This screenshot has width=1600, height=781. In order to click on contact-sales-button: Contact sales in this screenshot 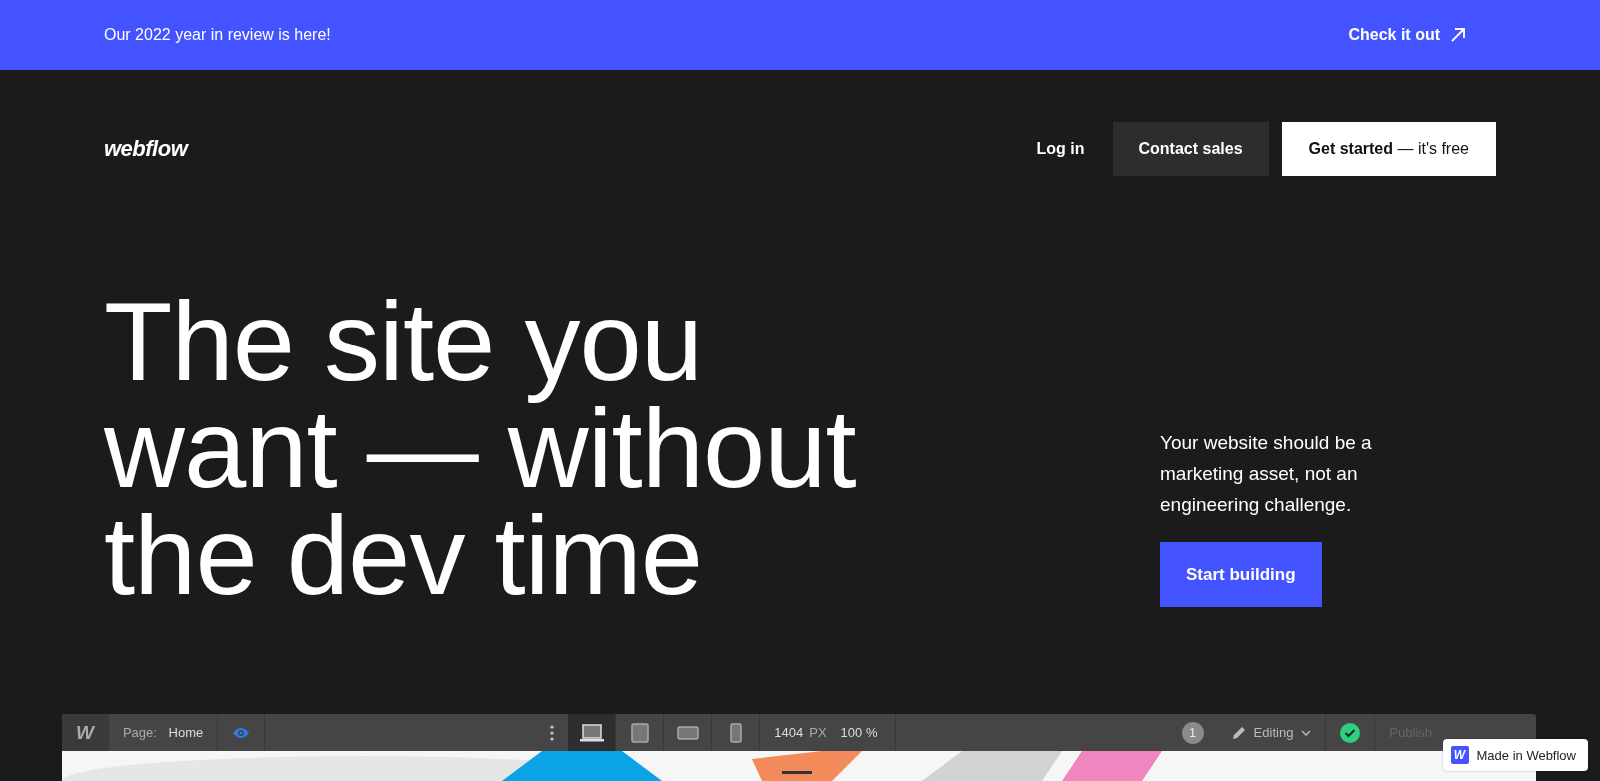, I will do `click(1190, 149)`.